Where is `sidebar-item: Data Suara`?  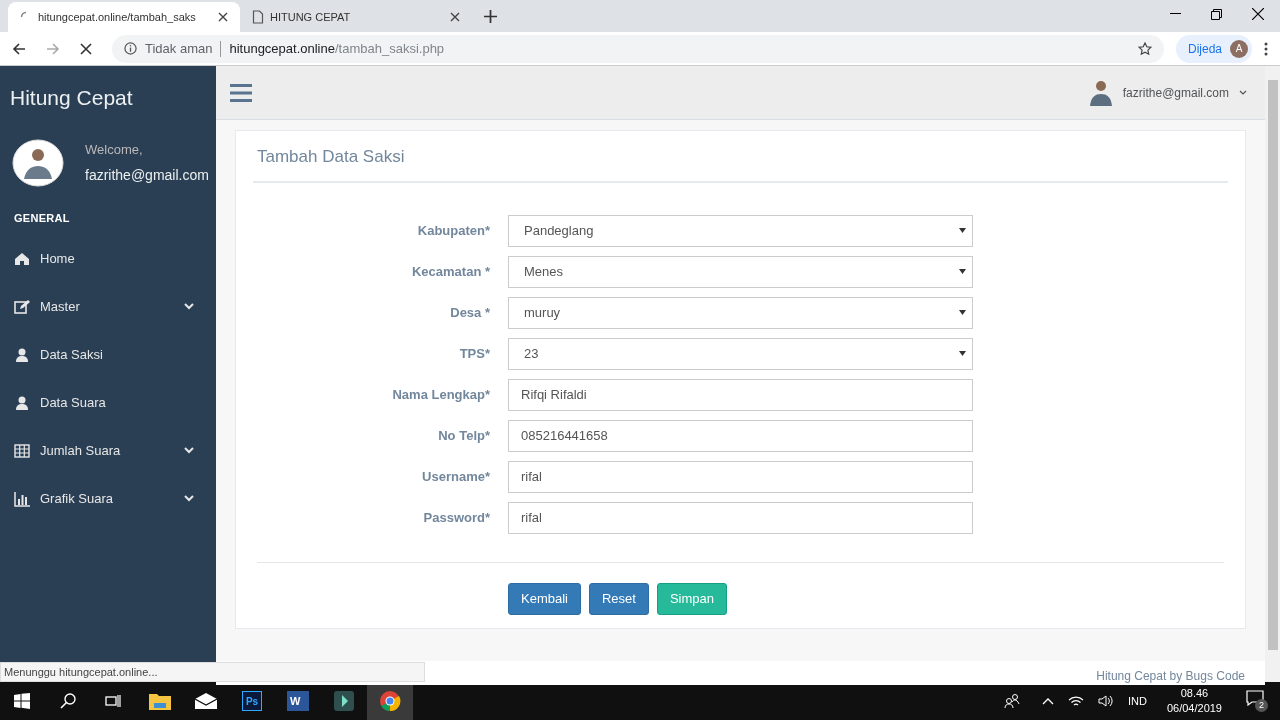
sidebar-item: Data Suara is located at coordinates (108, 402).